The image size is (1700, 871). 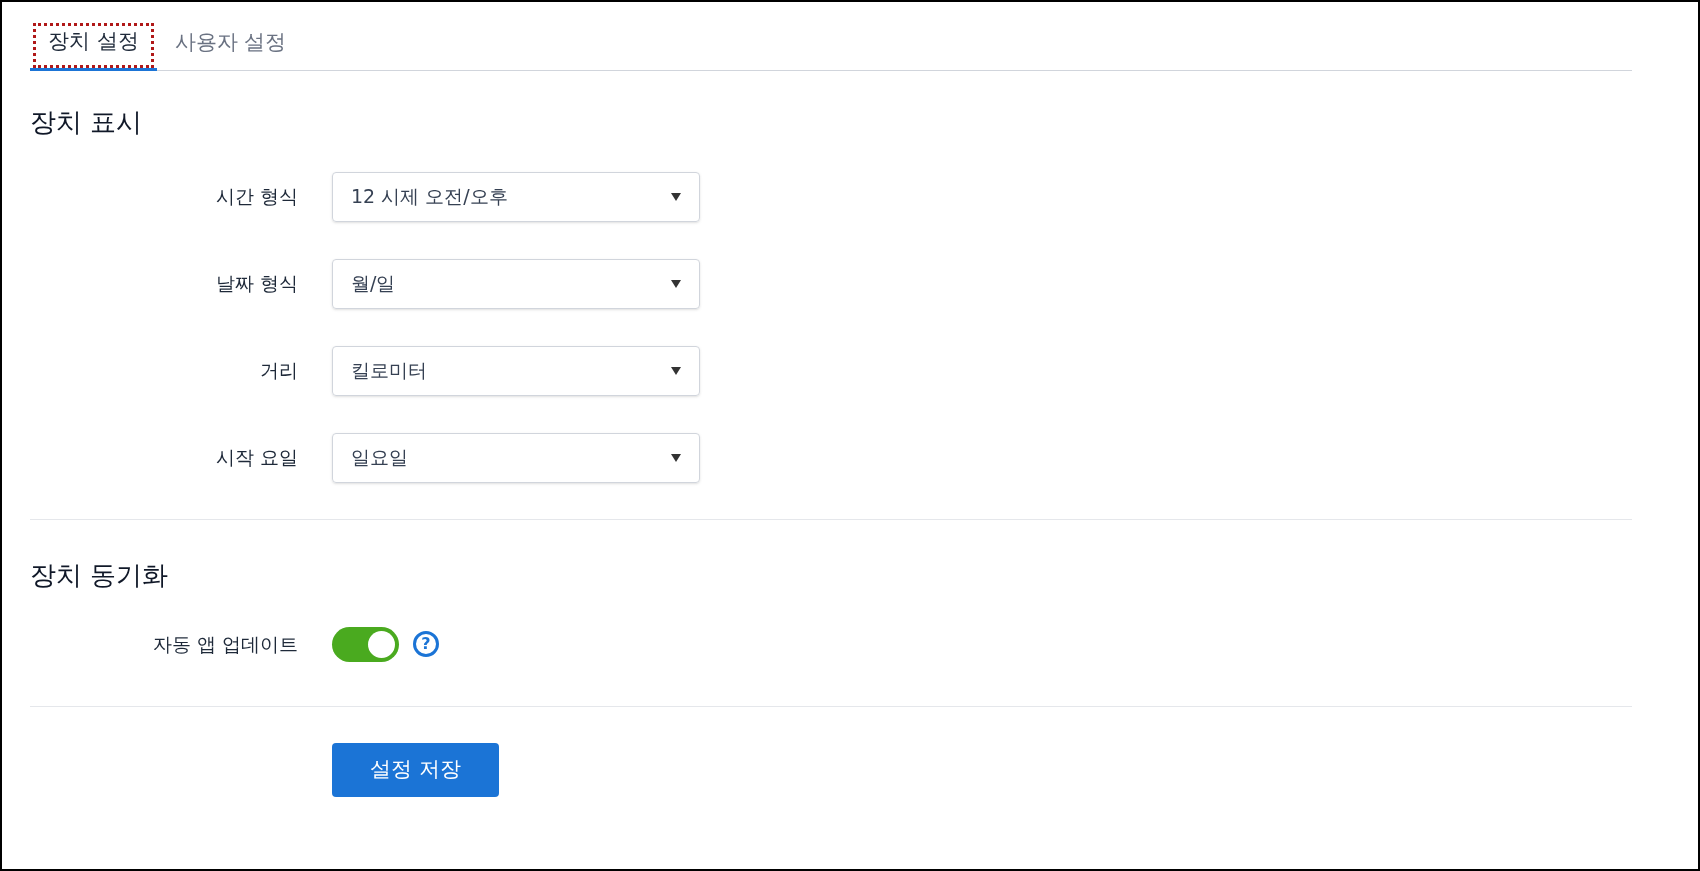 I want to click on field-label: 날짜 형식, so click(x=256, y=284).